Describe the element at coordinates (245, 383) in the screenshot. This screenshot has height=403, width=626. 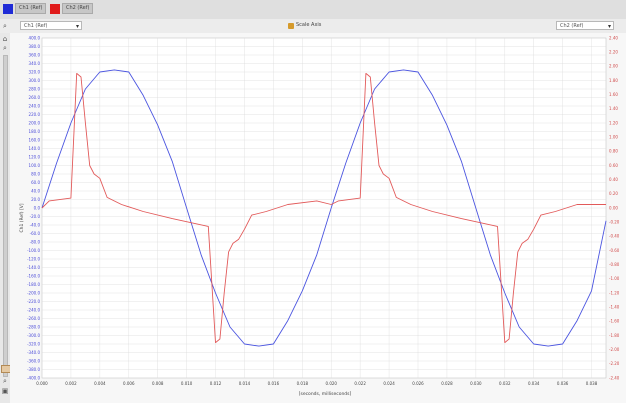
I see `x-tick-label: 0.014` at that location.